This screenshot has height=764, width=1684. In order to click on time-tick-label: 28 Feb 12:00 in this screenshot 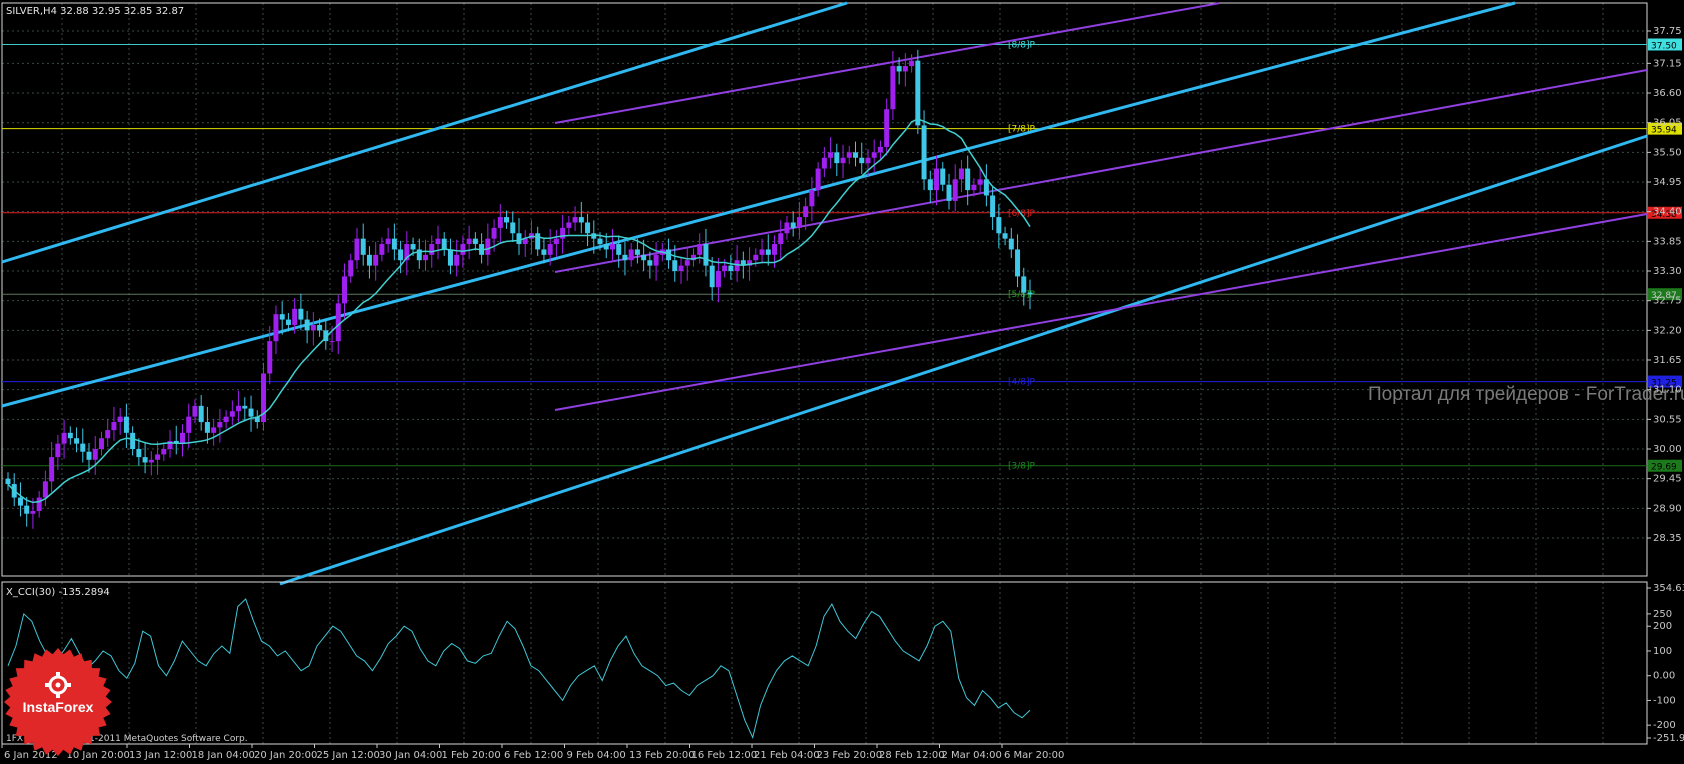, I will do `click(912, 755)`.